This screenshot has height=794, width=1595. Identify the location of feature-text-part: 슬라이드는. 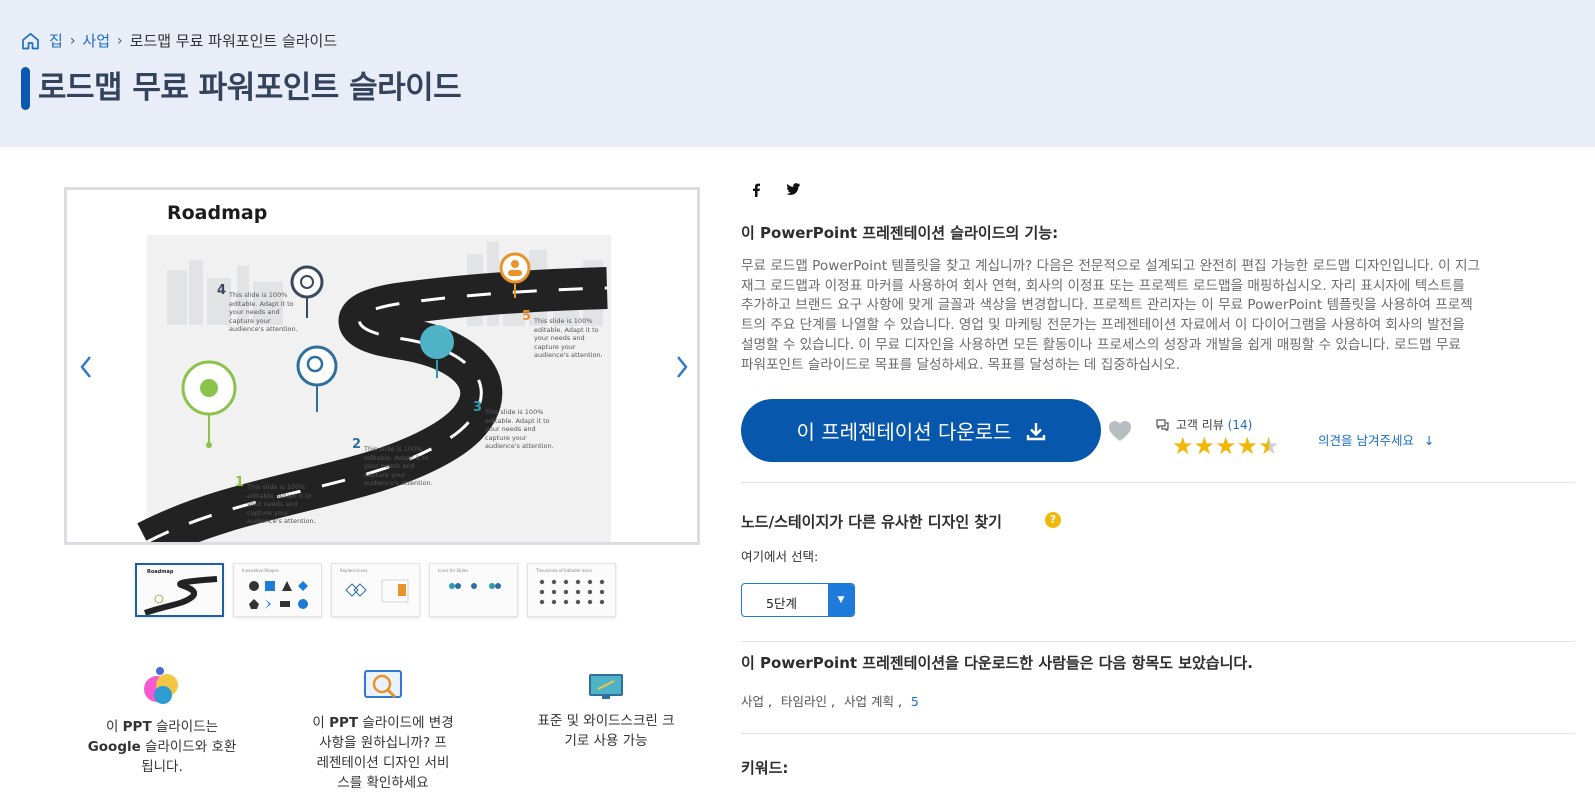
(185, 727).